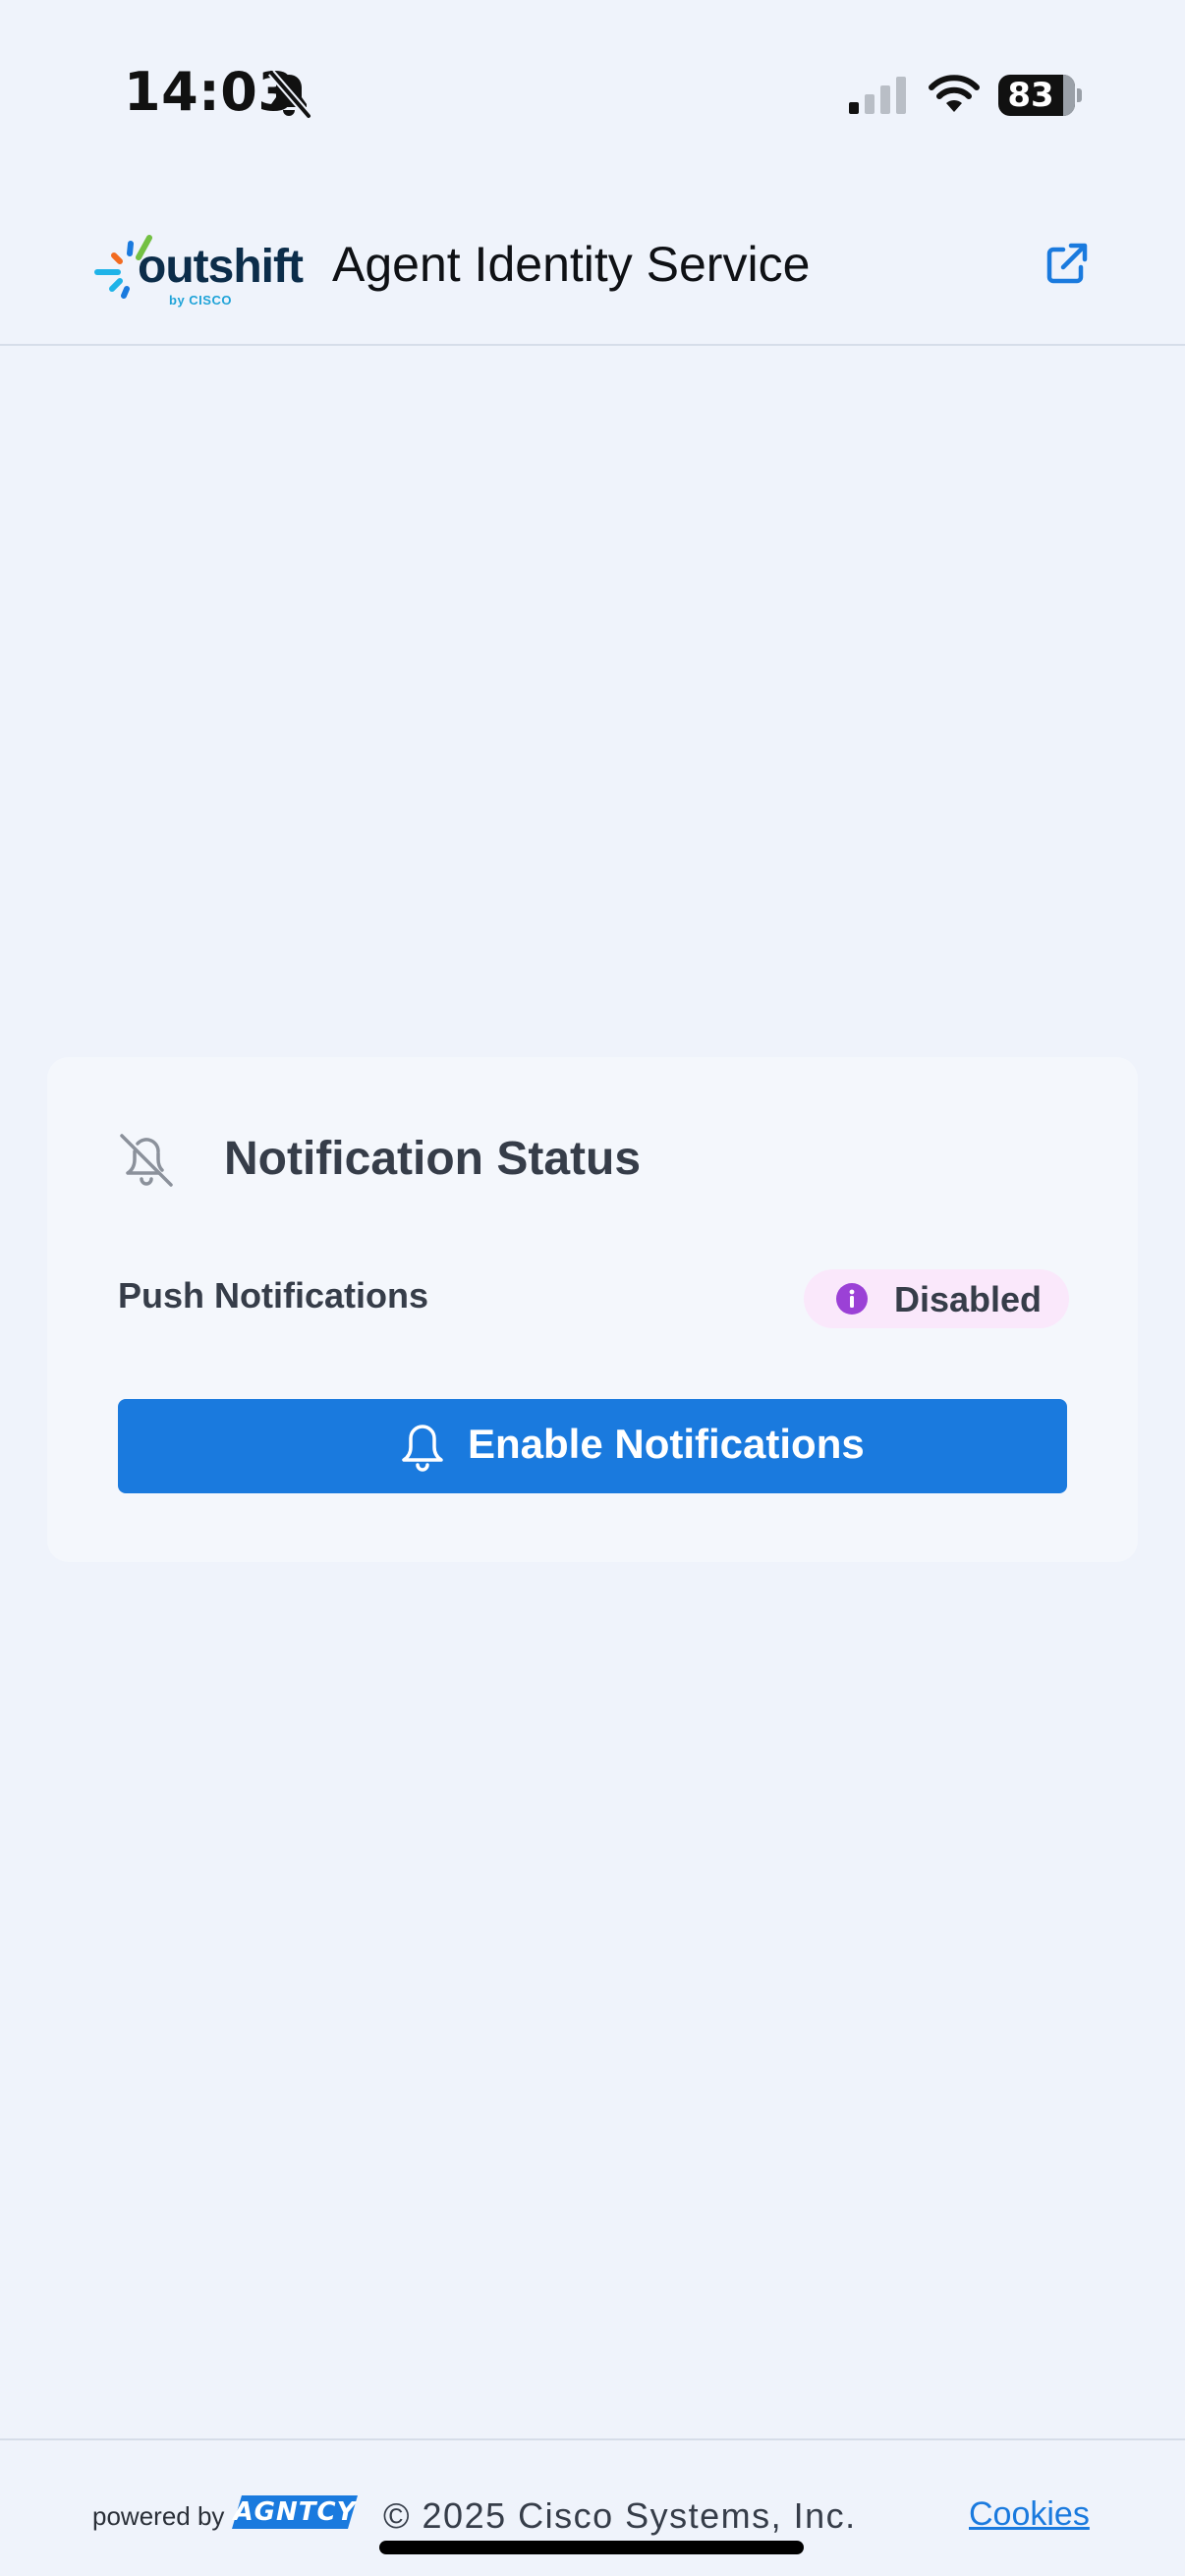 The image size is (1185, 2576). I want to click on battery-icon: 83, so click(1037, 95).